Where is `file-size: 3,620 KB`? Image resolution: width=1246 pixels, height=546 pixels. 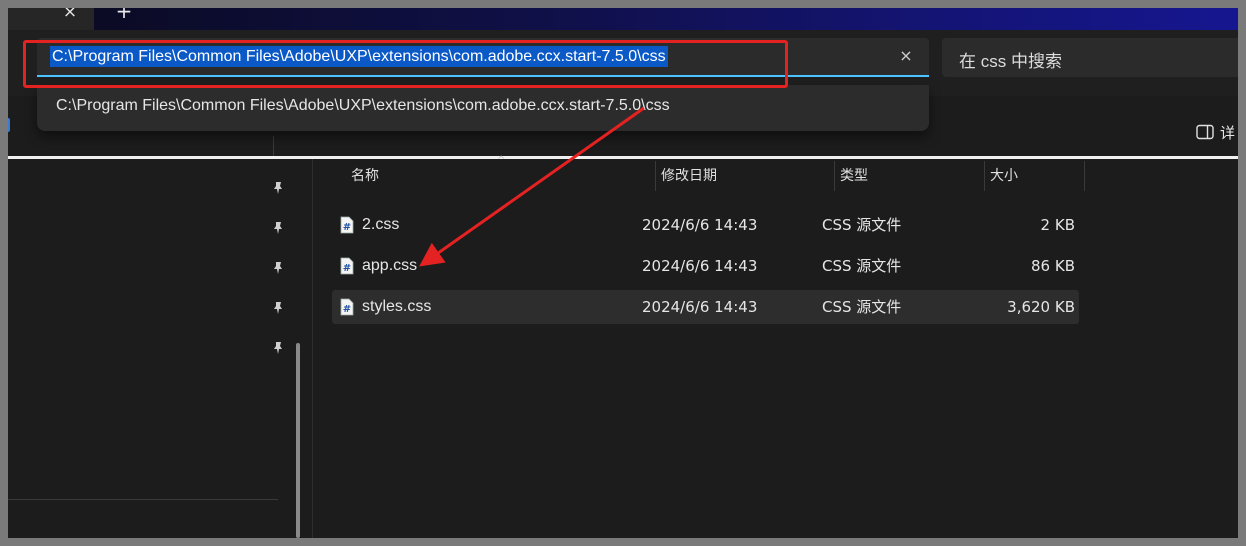
file-size: 3,620 KB is located at coordinates (1041, 307).